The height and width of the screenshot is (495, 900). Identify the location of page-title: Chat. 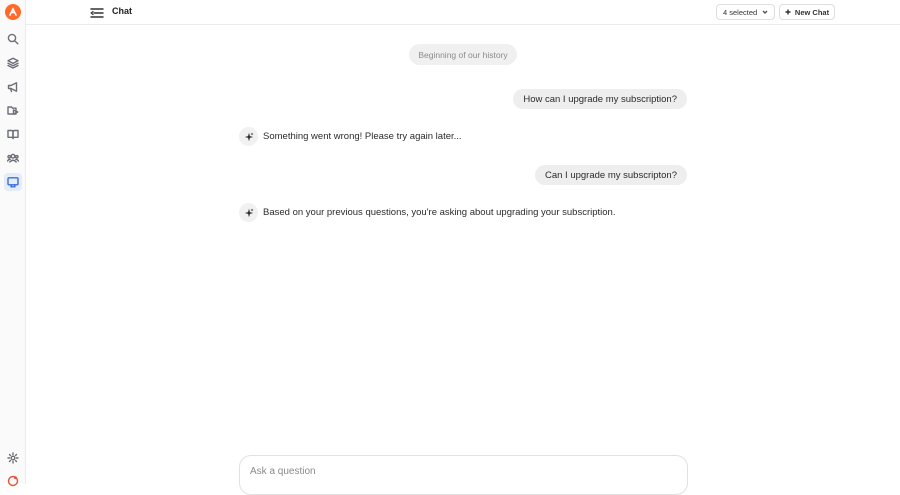
(122, 11).